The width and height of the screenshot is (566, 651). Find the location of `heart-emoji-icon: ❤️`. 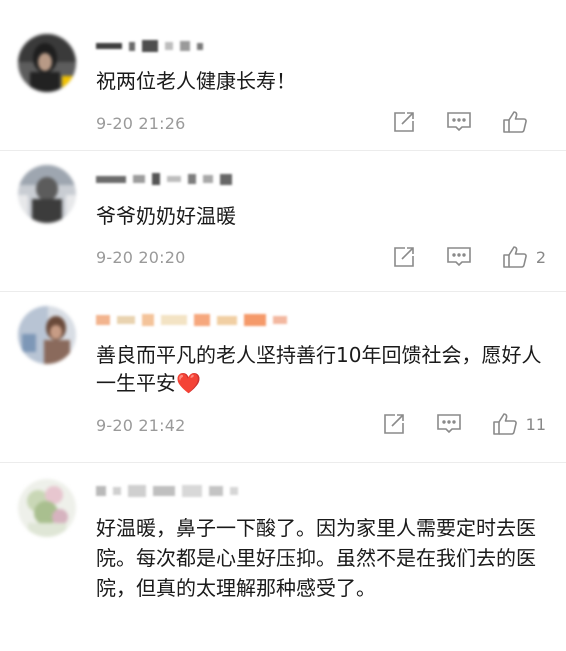

heart-emoji-icon: ❤️ is located at coordinates (188, 383).